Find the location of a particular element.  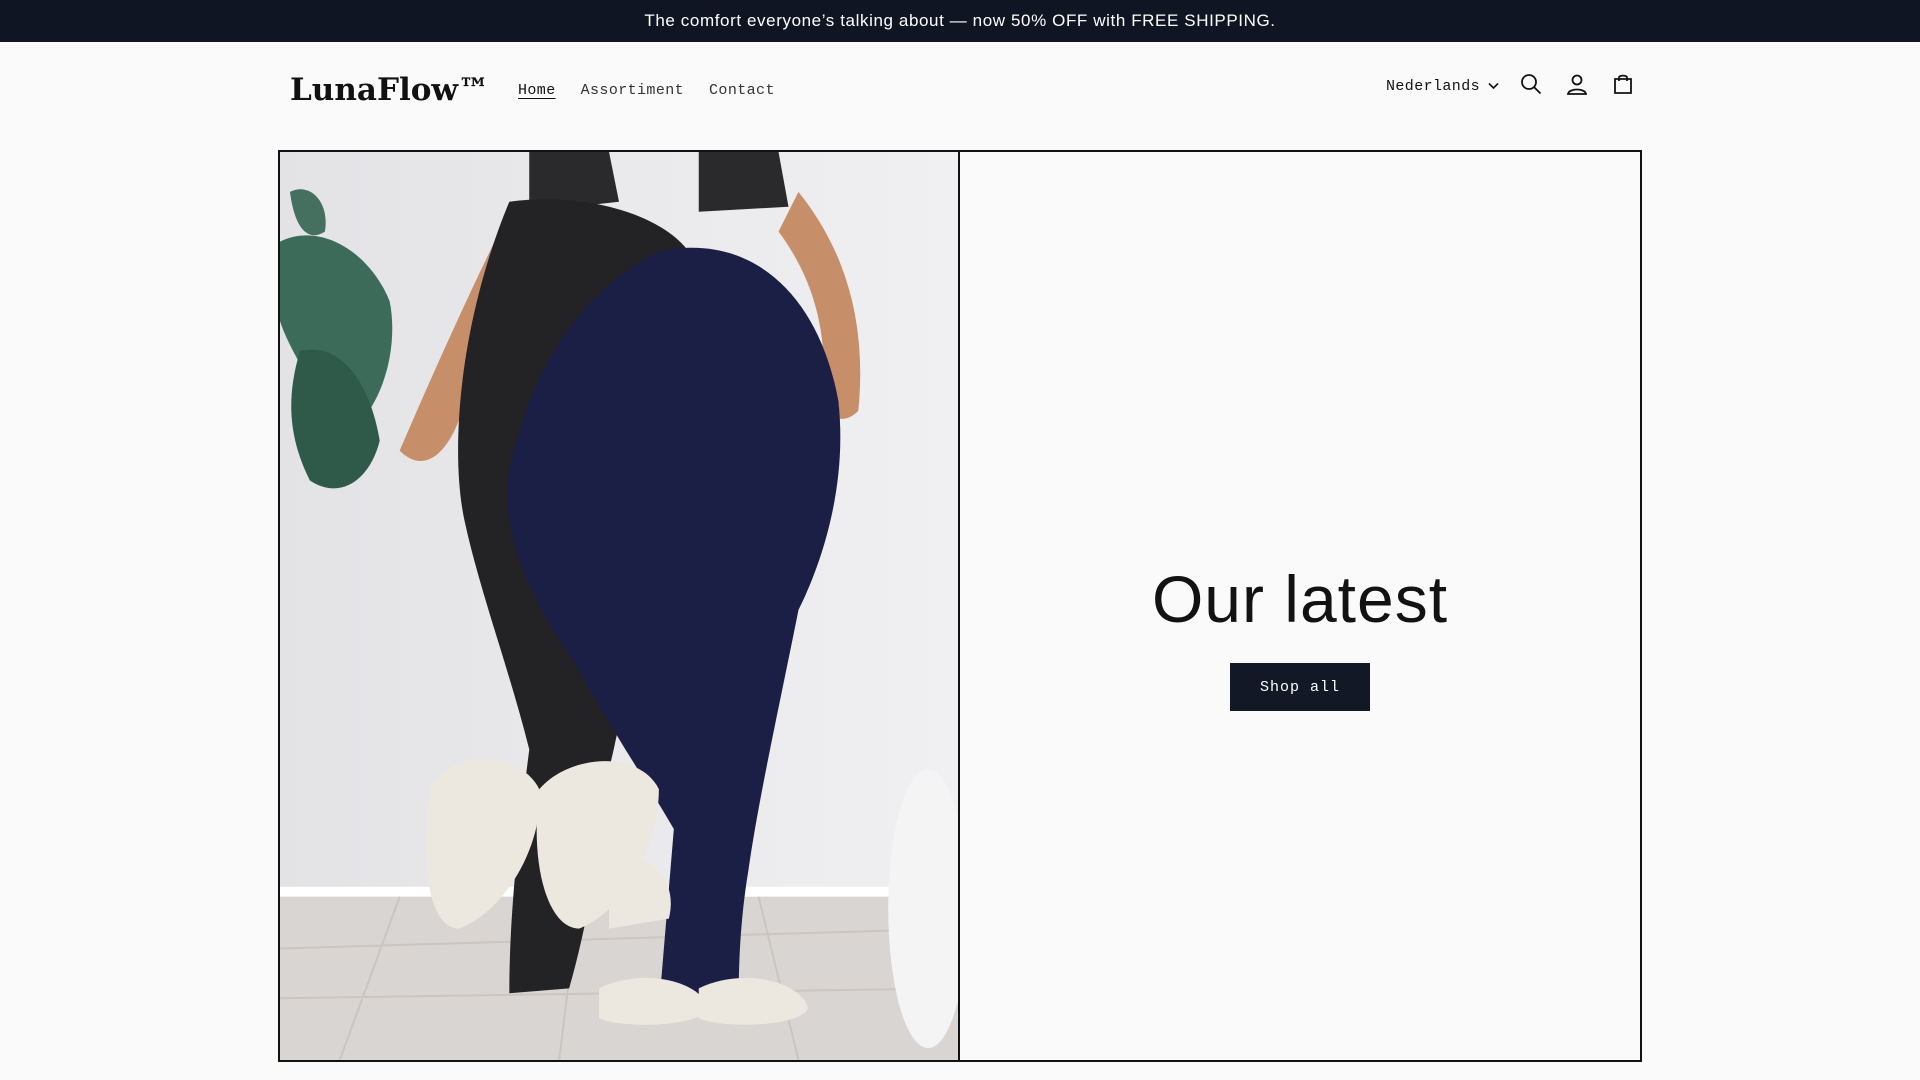

search-icon is located at coordinates (1531, 86).